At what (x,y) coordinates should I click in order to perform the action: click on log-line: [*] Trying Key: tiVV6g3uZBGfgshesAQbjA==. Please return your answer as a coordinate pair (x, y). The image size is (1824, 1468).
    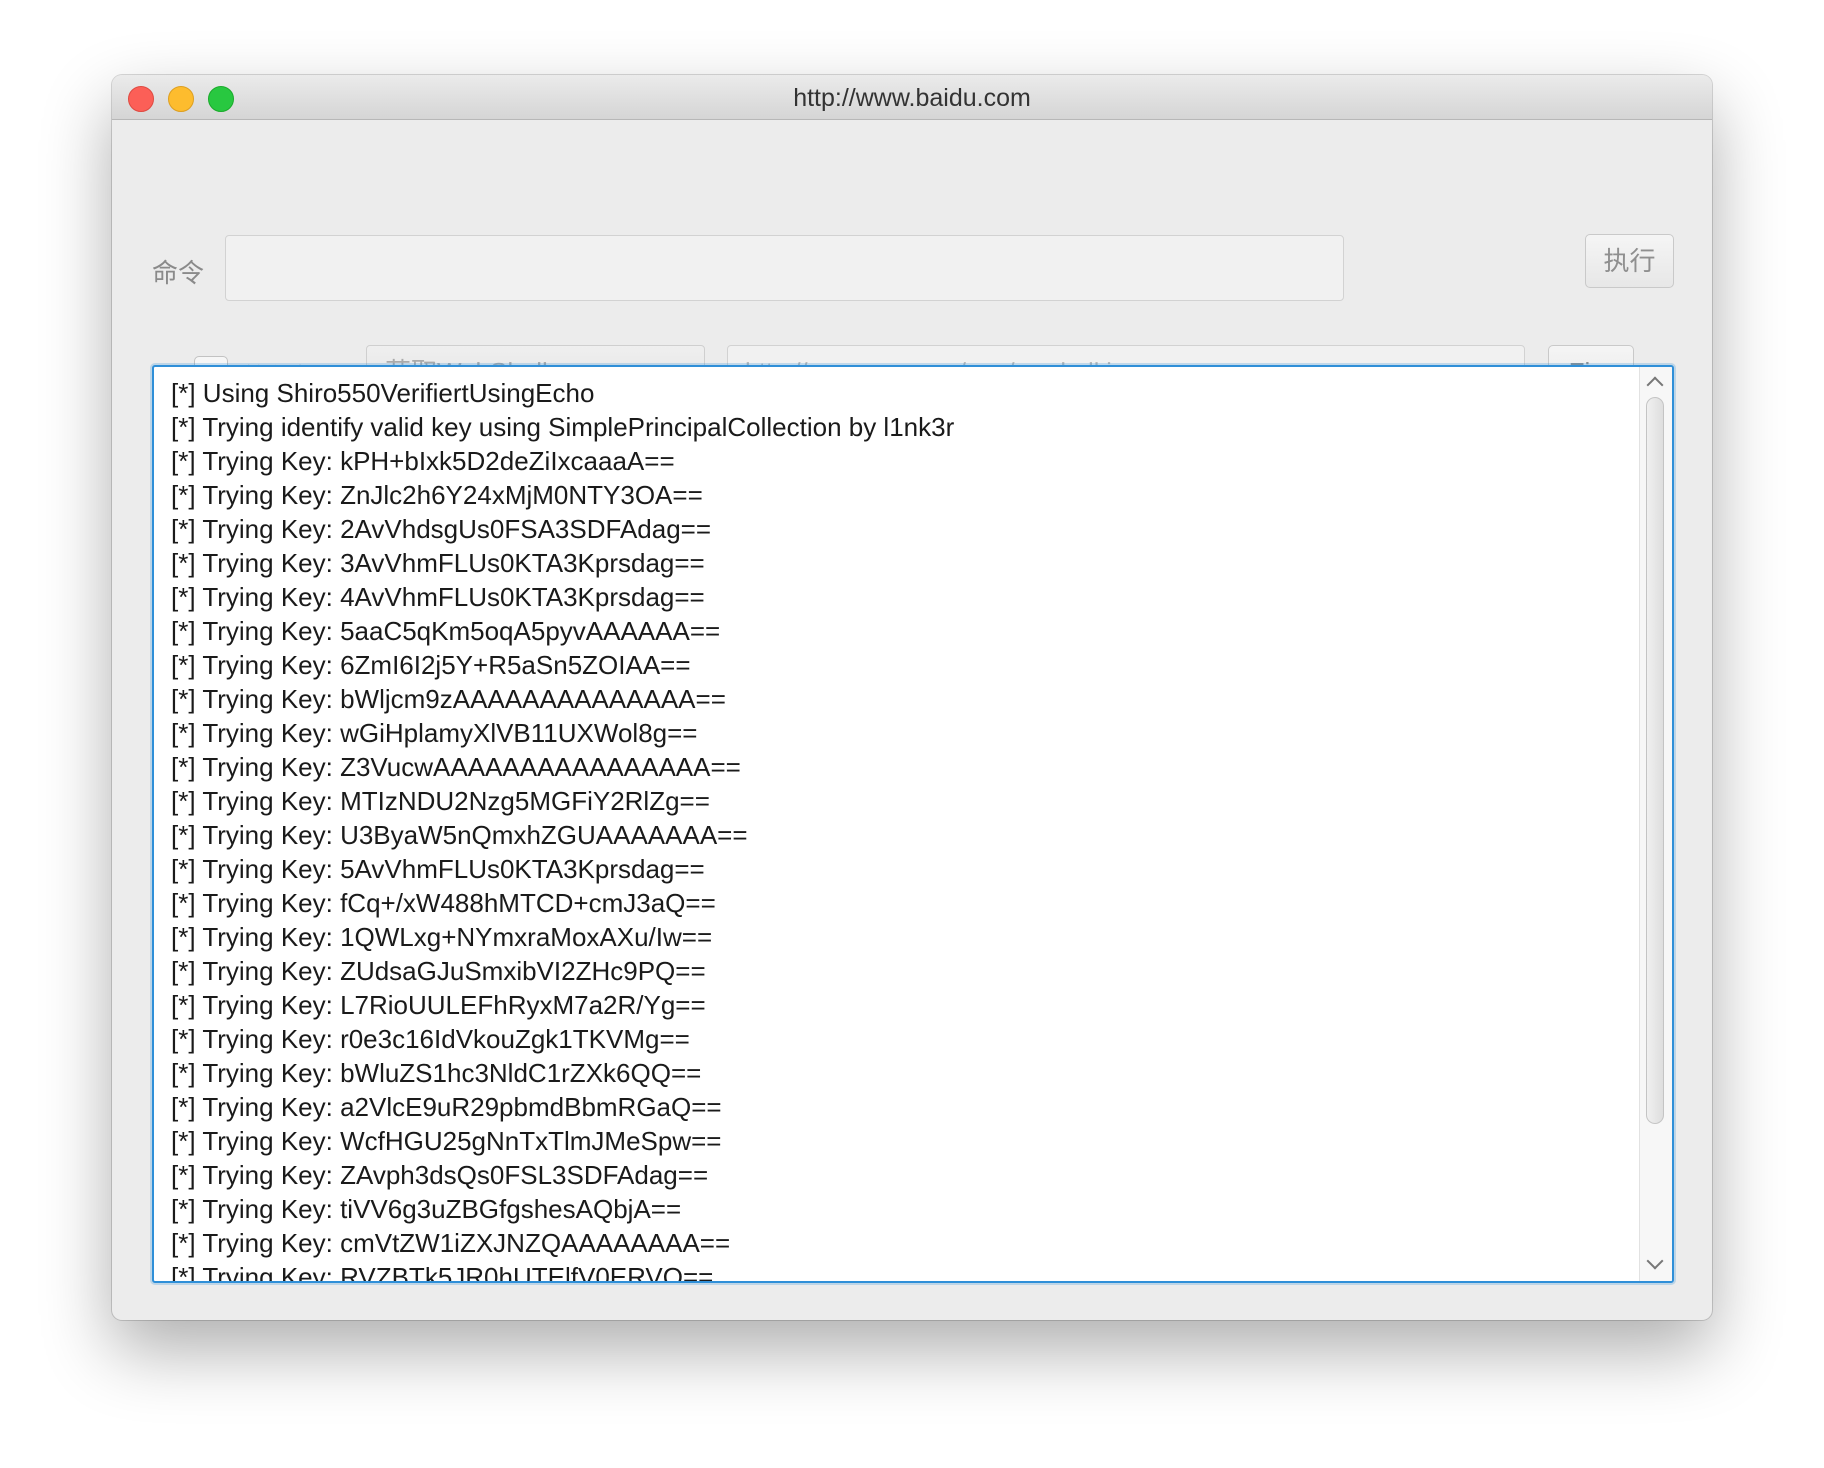
    Looking at the image, I should click on (426, 1209).